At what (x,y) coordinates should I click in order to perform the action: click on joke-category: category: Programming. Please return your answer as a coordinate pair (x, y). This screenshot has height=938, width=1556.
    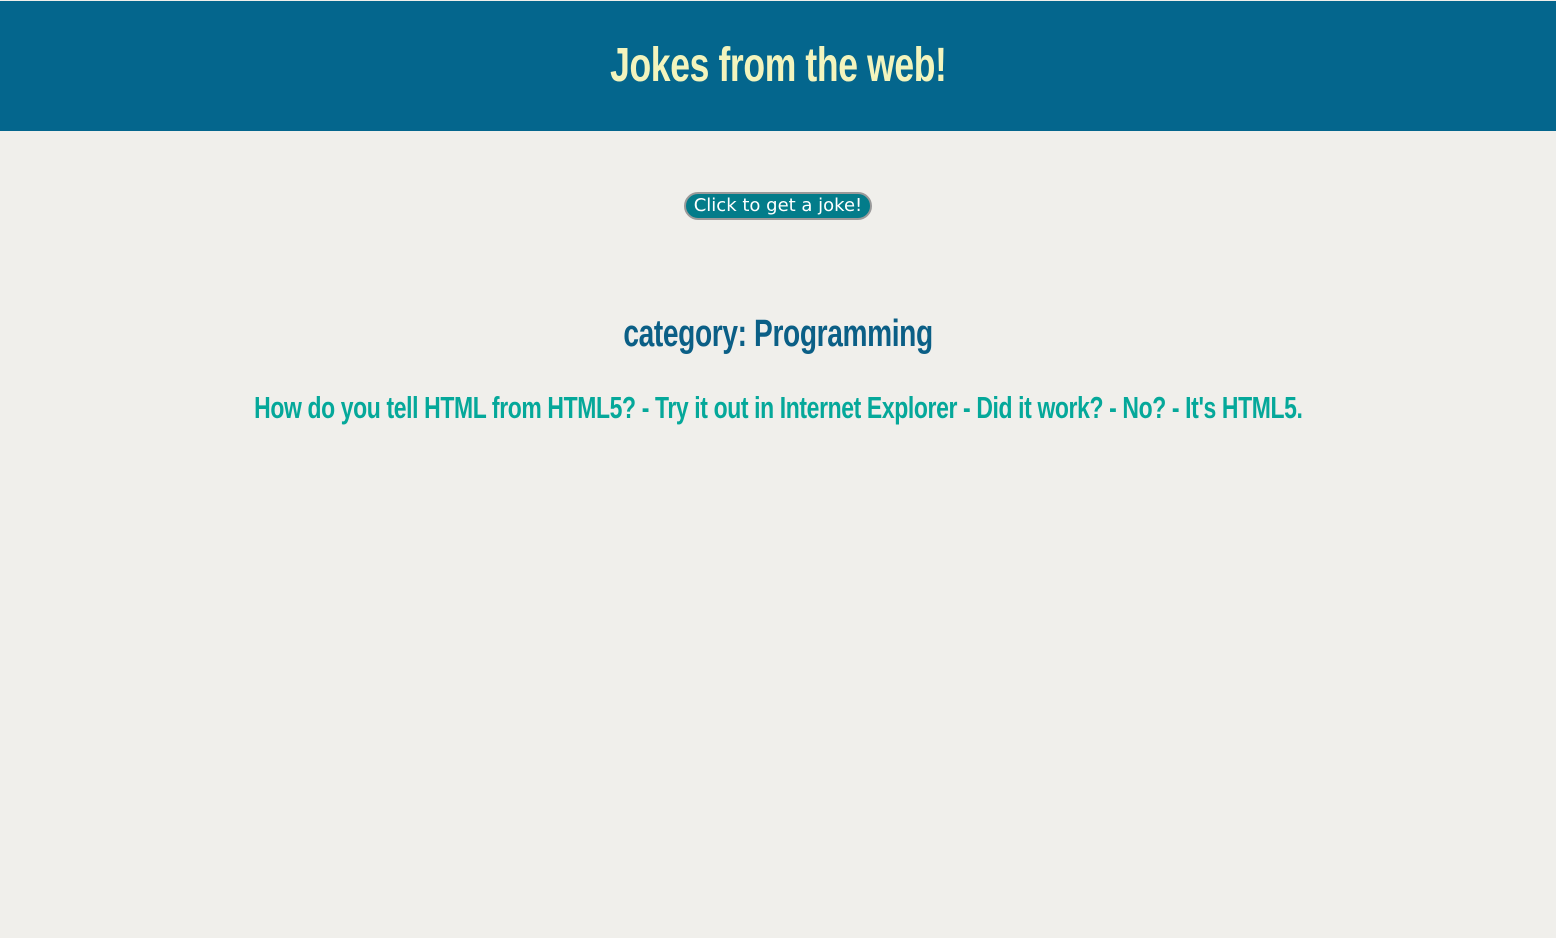
    Looking at the image, I should click on (778, 334).